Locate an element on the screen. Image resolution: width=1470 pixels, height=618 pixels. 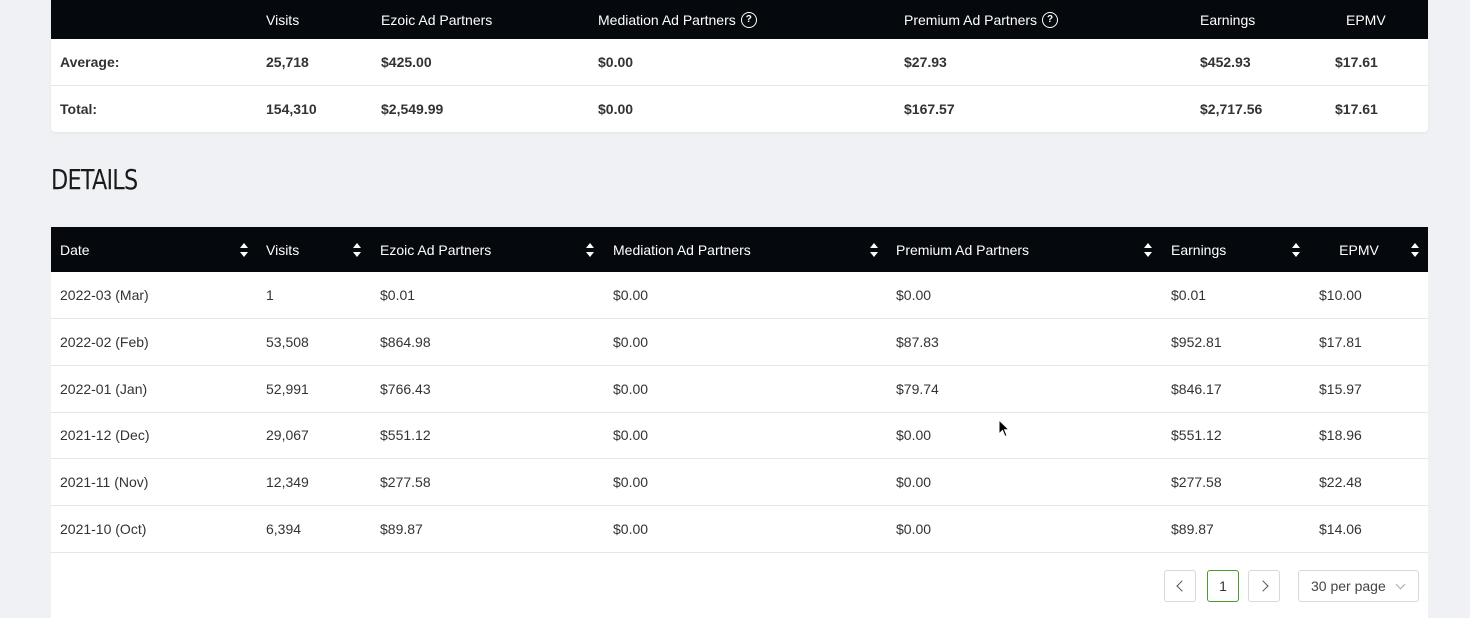
cell-ezoic: $277.58 is located at coordinates (405, 482).